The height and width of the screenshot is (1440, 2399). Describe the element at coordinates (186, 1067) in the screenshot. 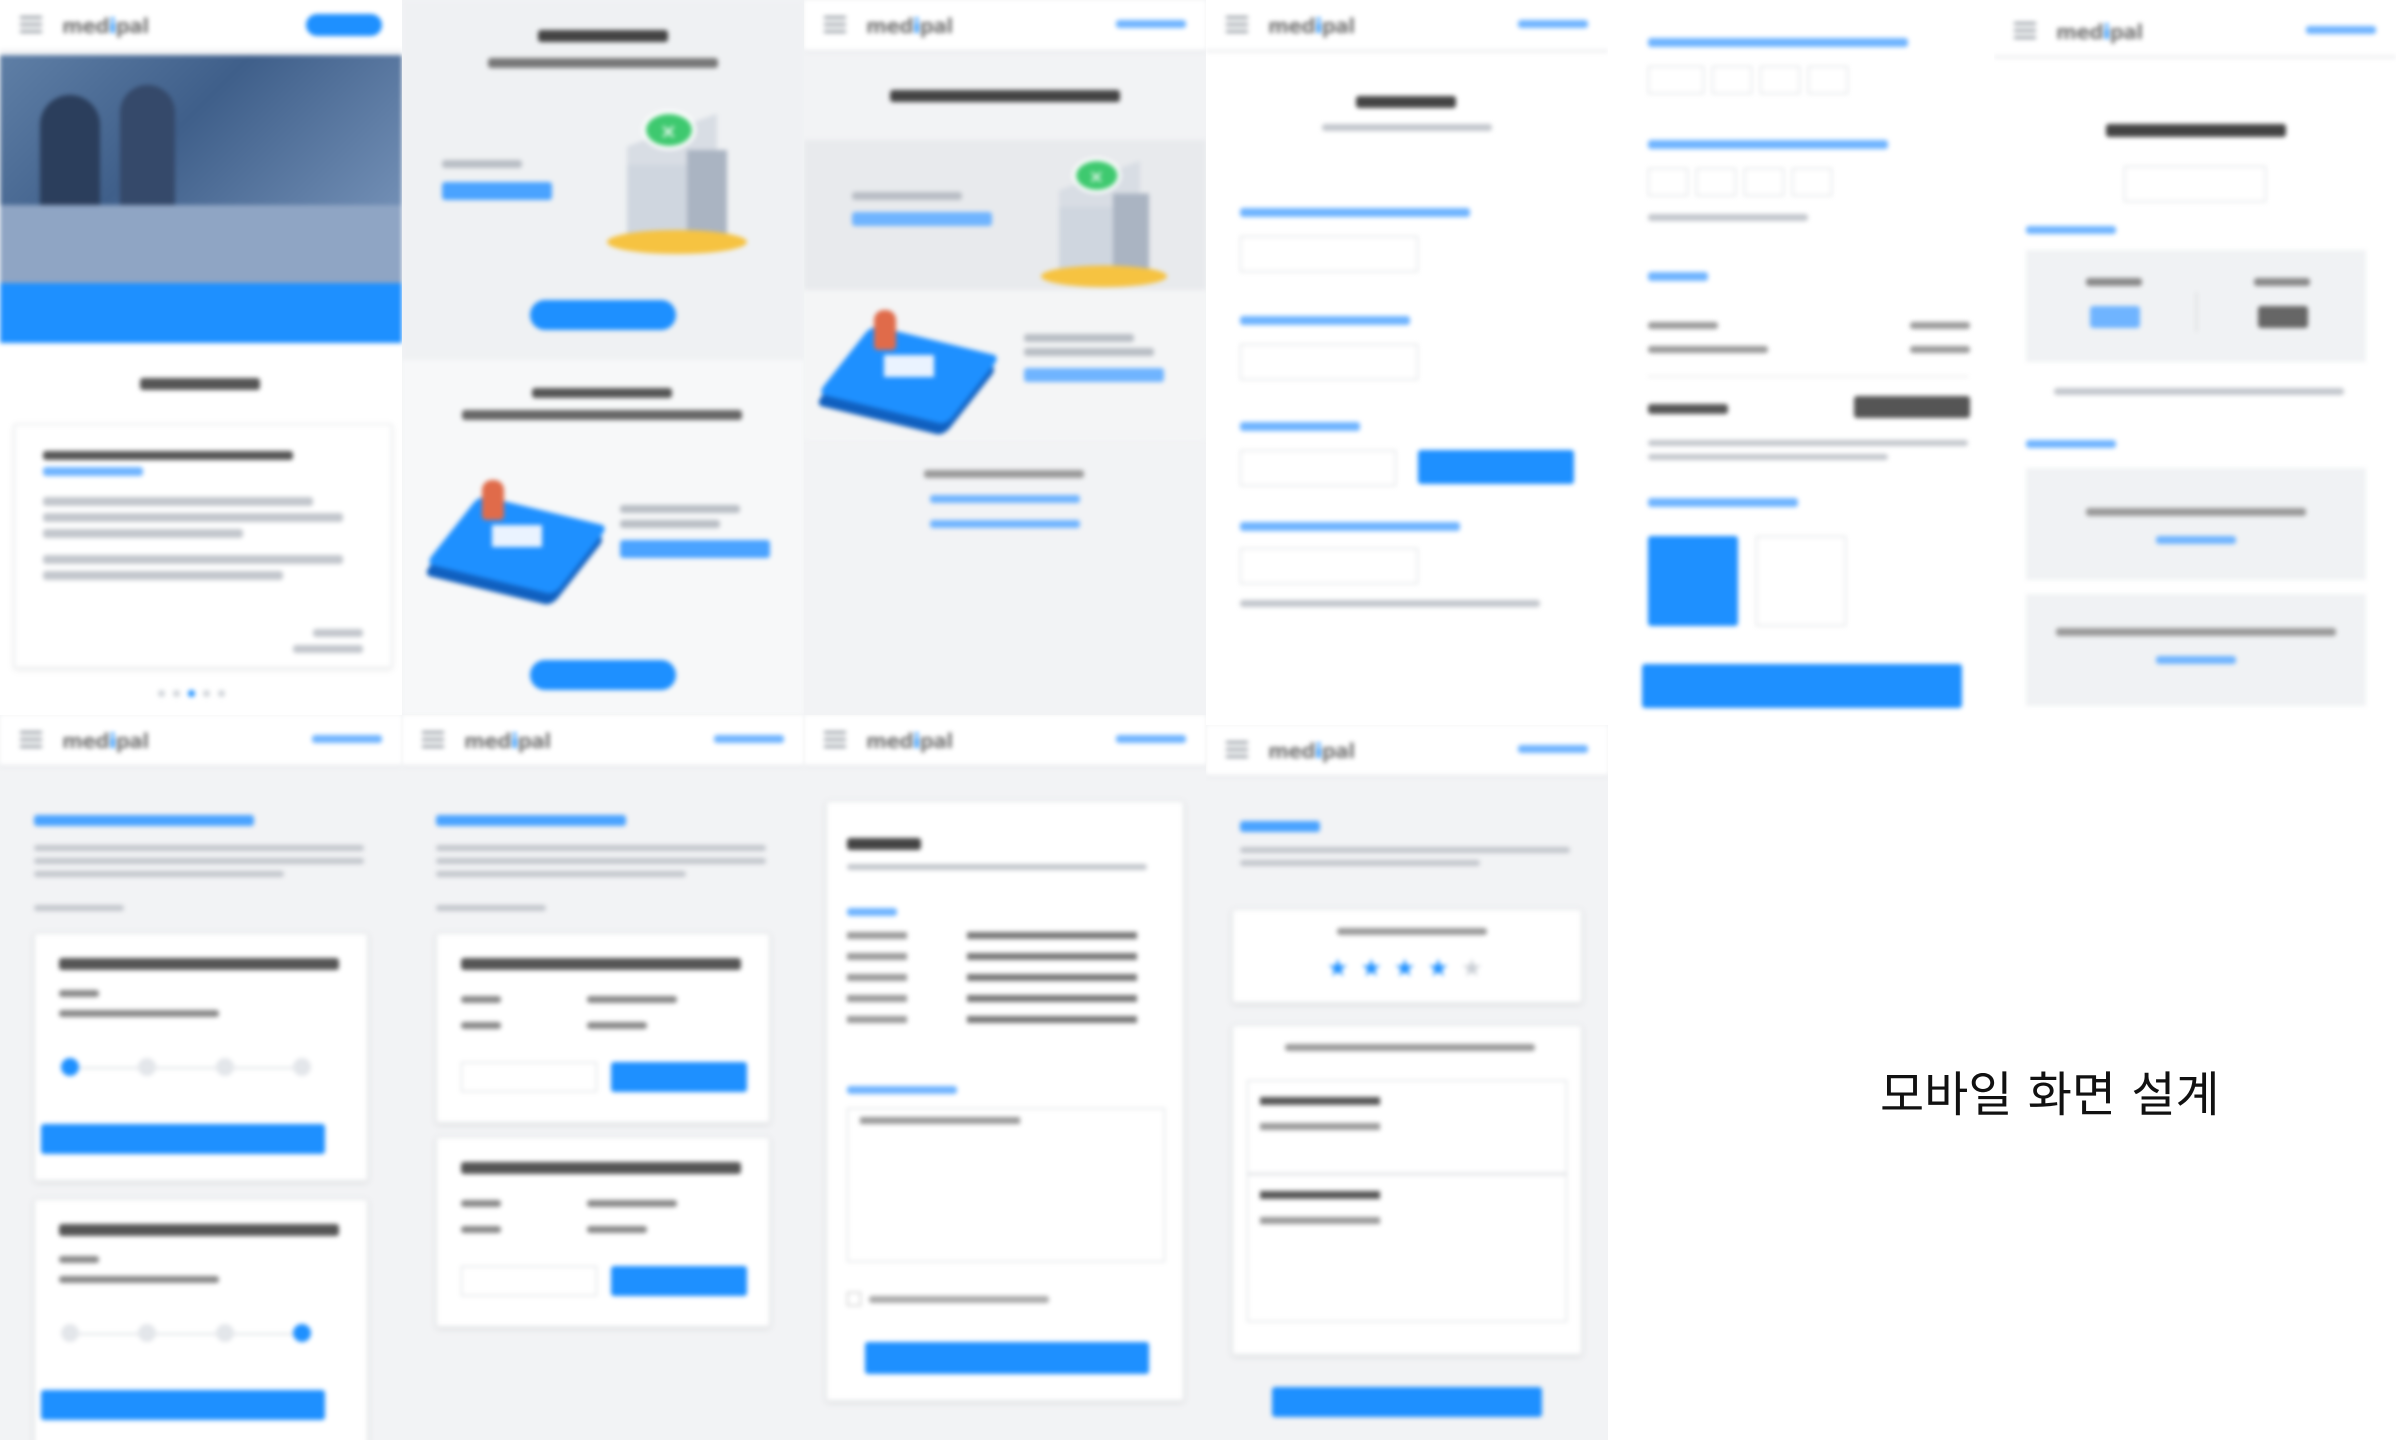

I see `progress-steps` at that location.